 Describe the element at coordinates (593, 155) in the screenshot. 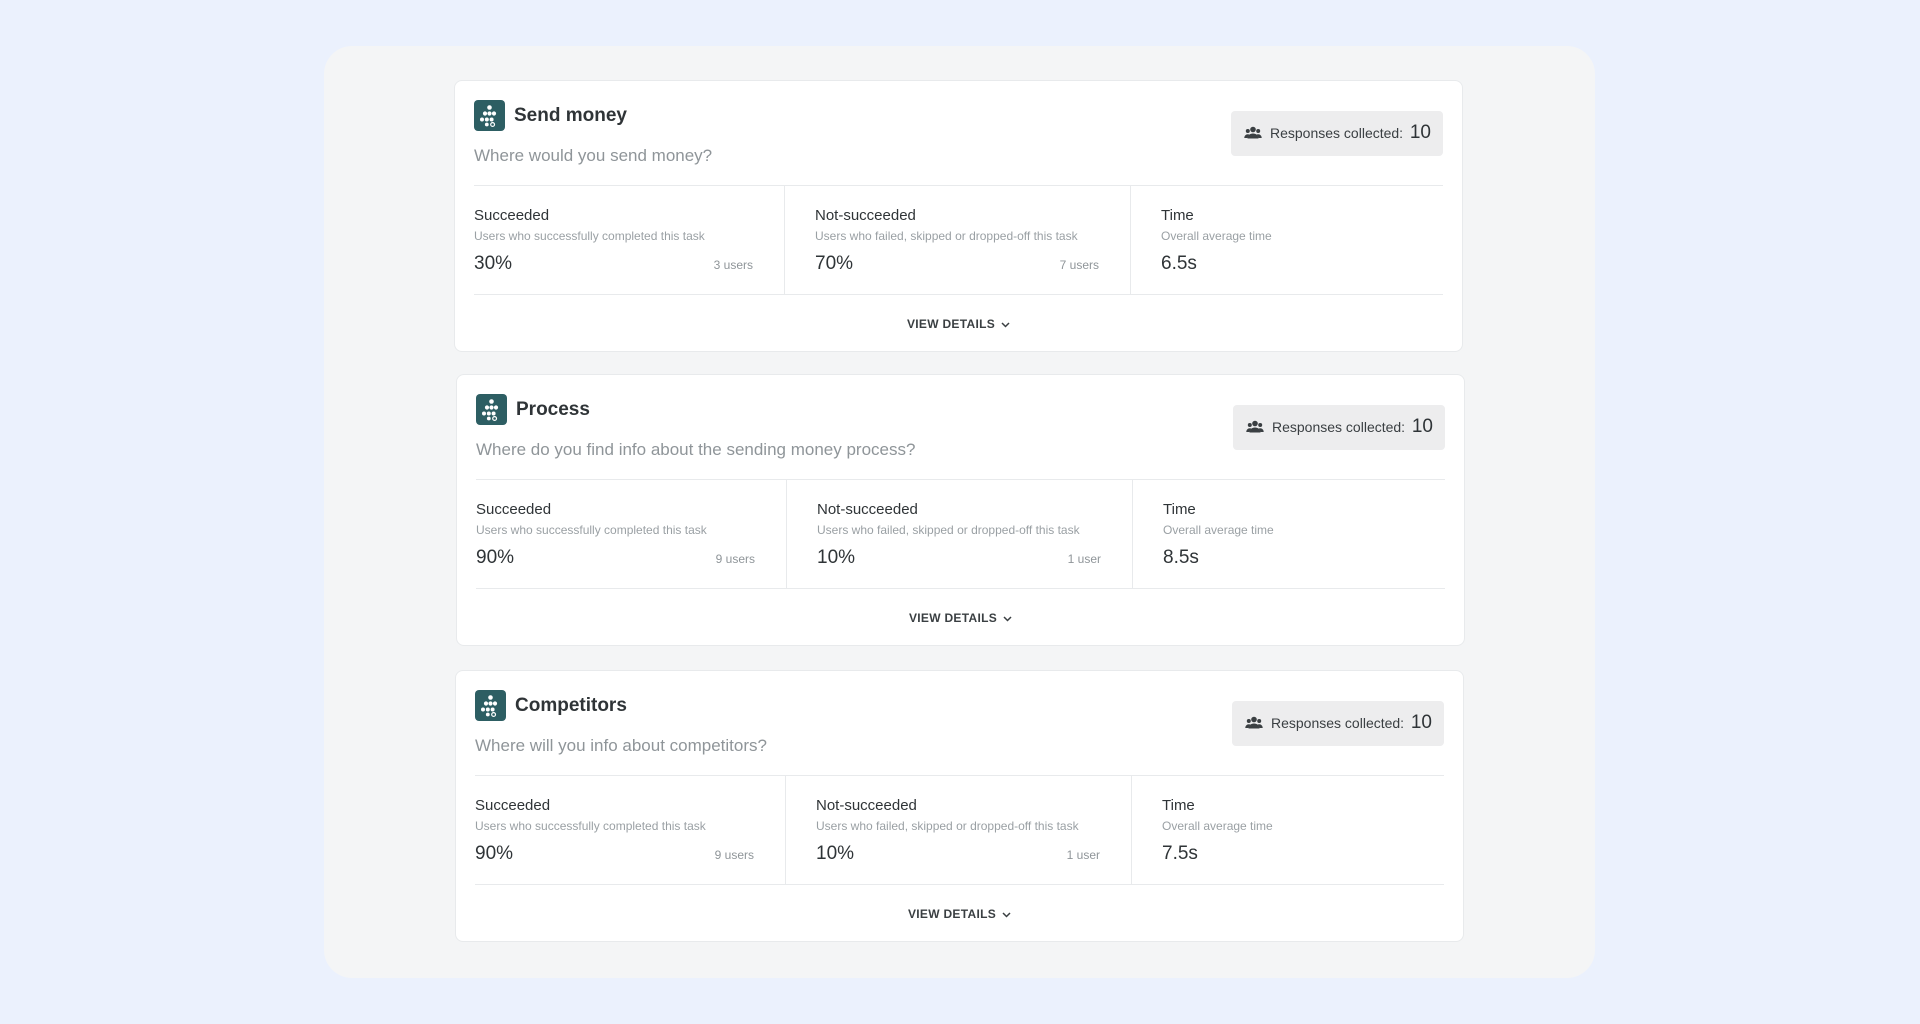

I see `task-question: Where would you send money?` at that location.